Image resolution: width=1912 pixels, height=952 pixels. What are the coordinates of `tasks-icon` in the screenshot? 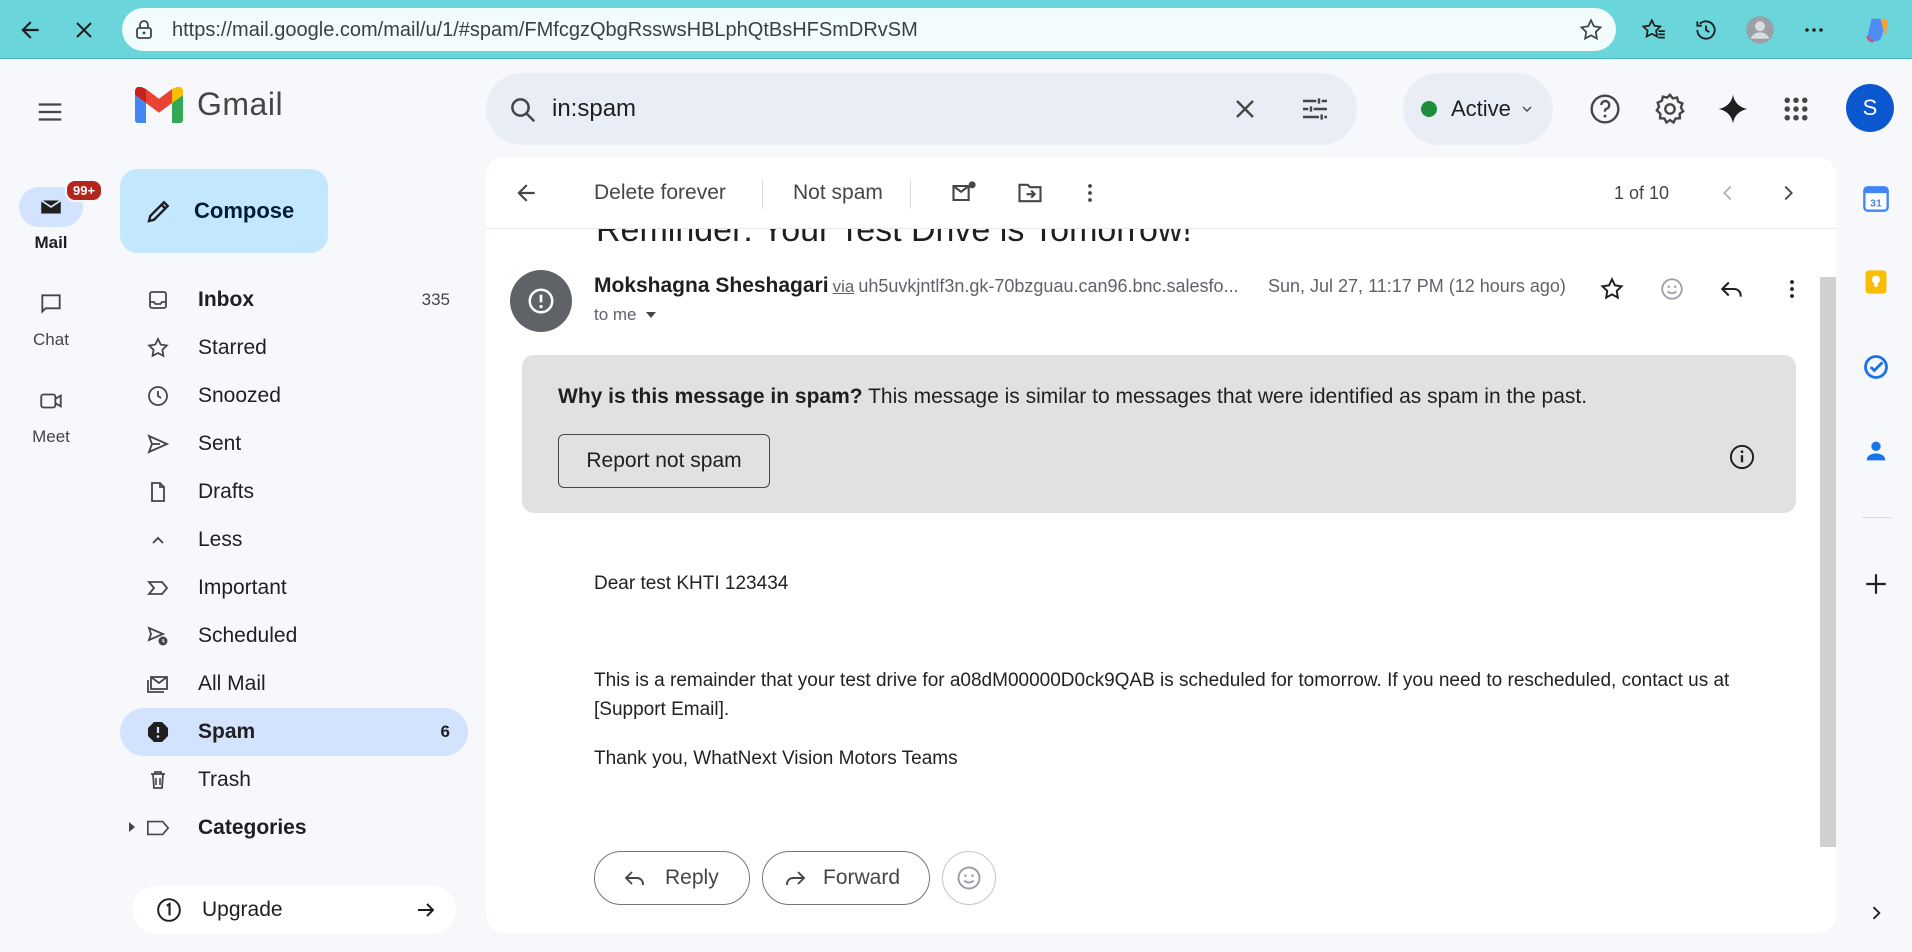 It's located at (1876, 367).